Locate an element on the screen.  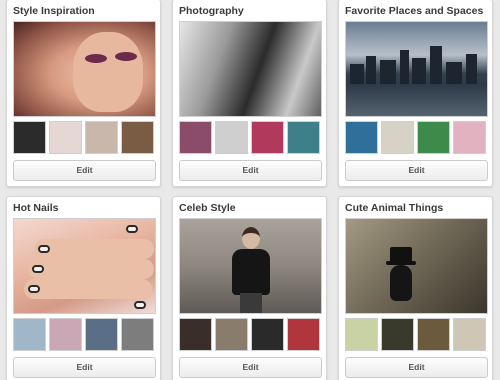
board-title: Hot Nails is located at coordinates (83, 206).